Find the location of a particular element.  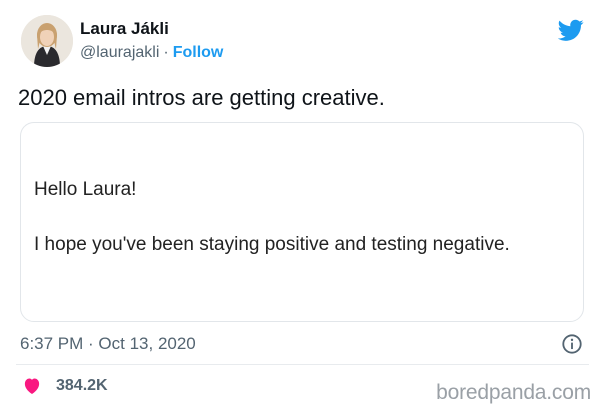

email-greeting: Hello Laura! is located at coordinates (85, 189).